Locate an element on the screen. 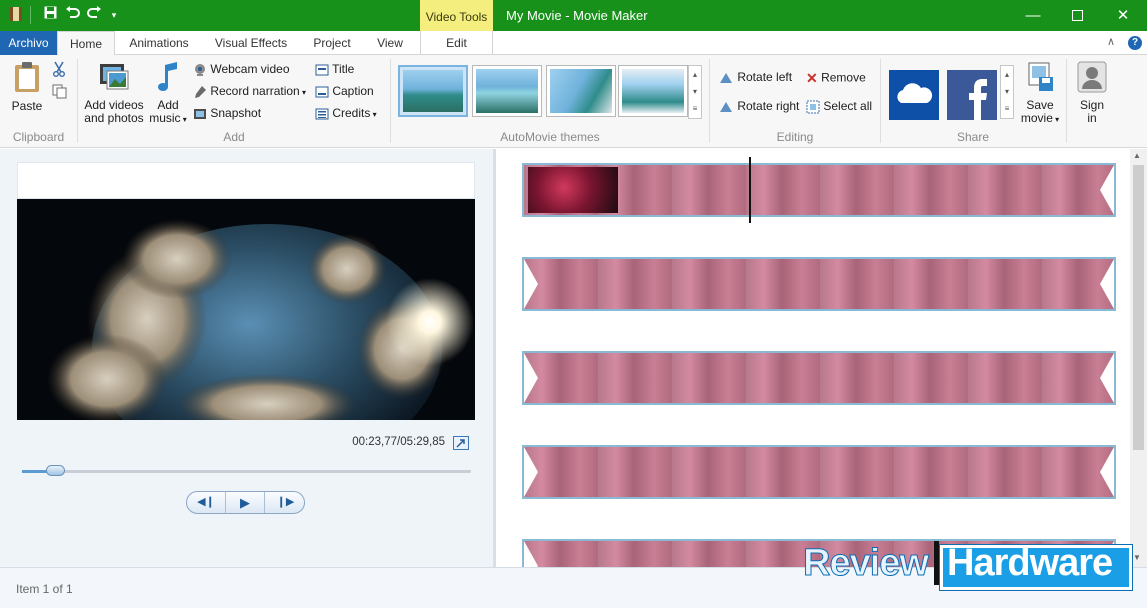 The image size is (1147, 608). clip-thumbnail is located at coordinates (573, 190).